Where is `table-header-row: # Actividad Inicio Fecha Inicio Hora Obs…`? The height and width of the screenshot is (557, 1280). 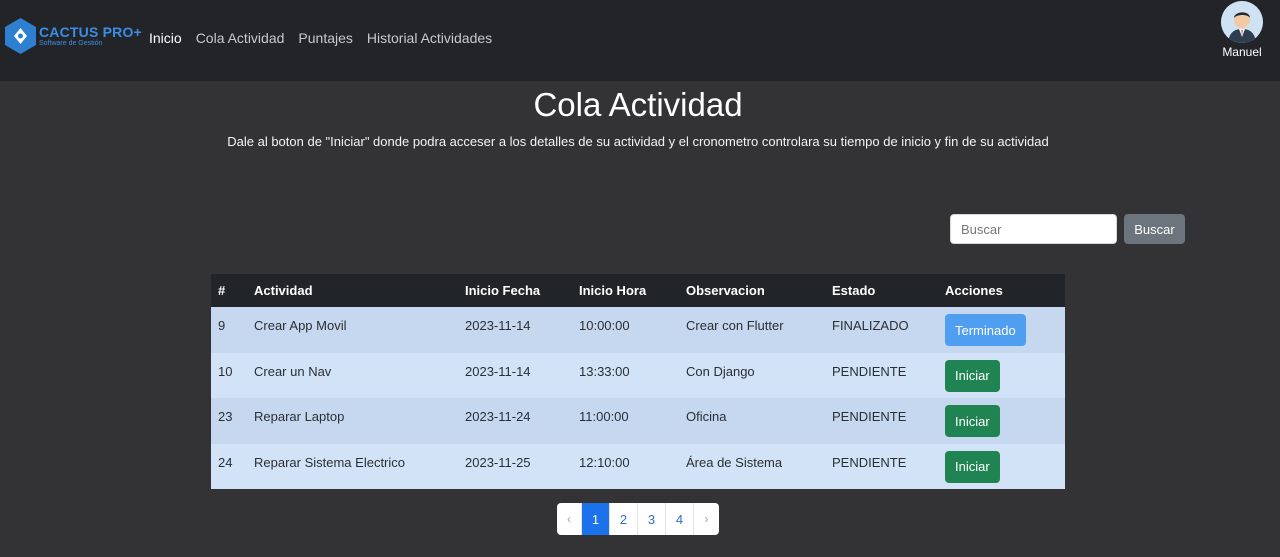 table-header-row: # Actividad Inicio Fecha Inicio Hora Obs… is located at coordinates (638, 290).